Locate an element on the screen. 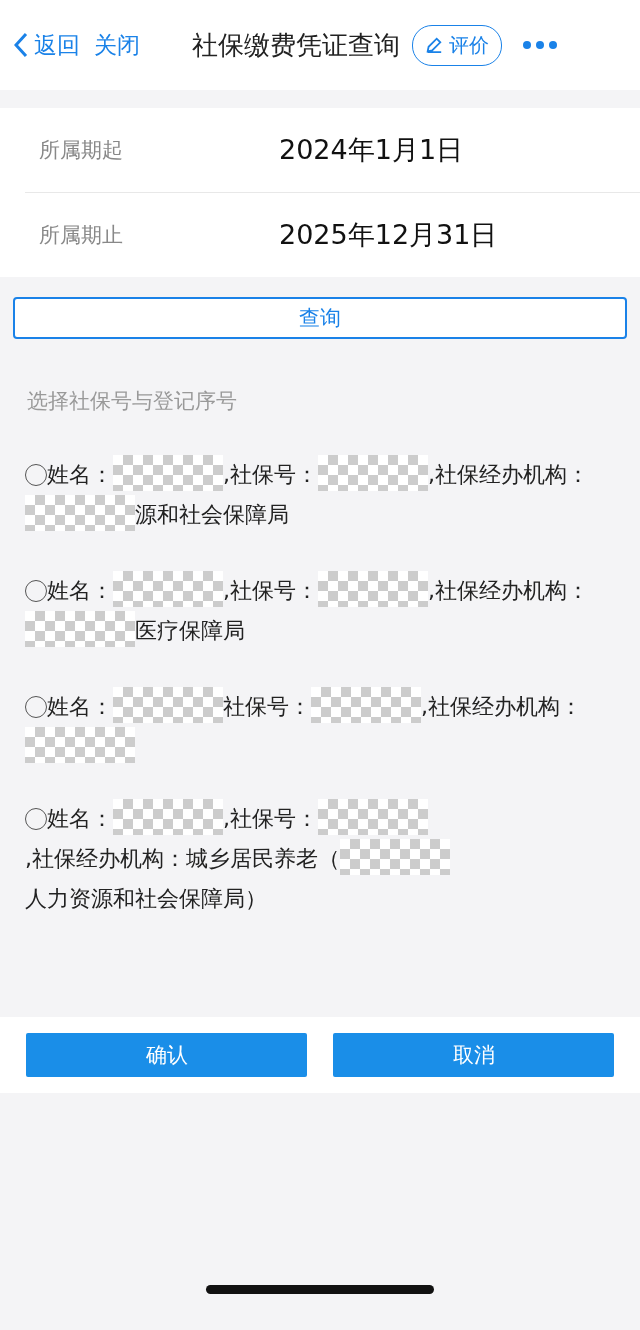  back-icon is located at coordinates (21, 45).